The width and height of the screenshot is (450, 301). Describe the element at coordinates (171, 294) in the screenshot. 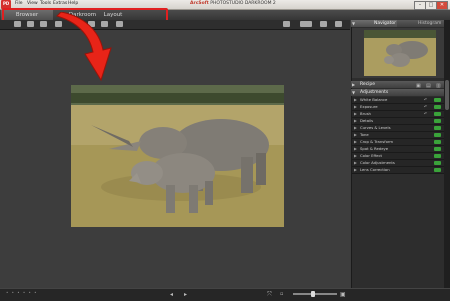

I see `previous-icon: ◂` at that location.